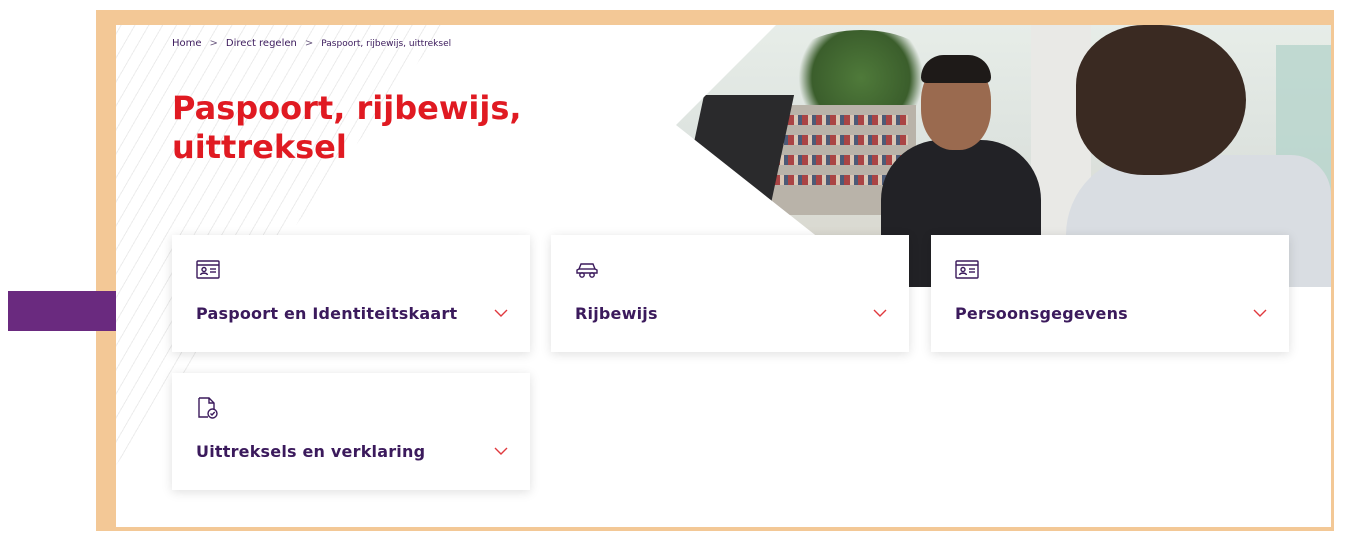  What do you see at coordinates (351, 431) in the screenshot?
I see `card-uittreksels-verklaring: Uittreksels en verklaring` at bounding box center [351, 431].